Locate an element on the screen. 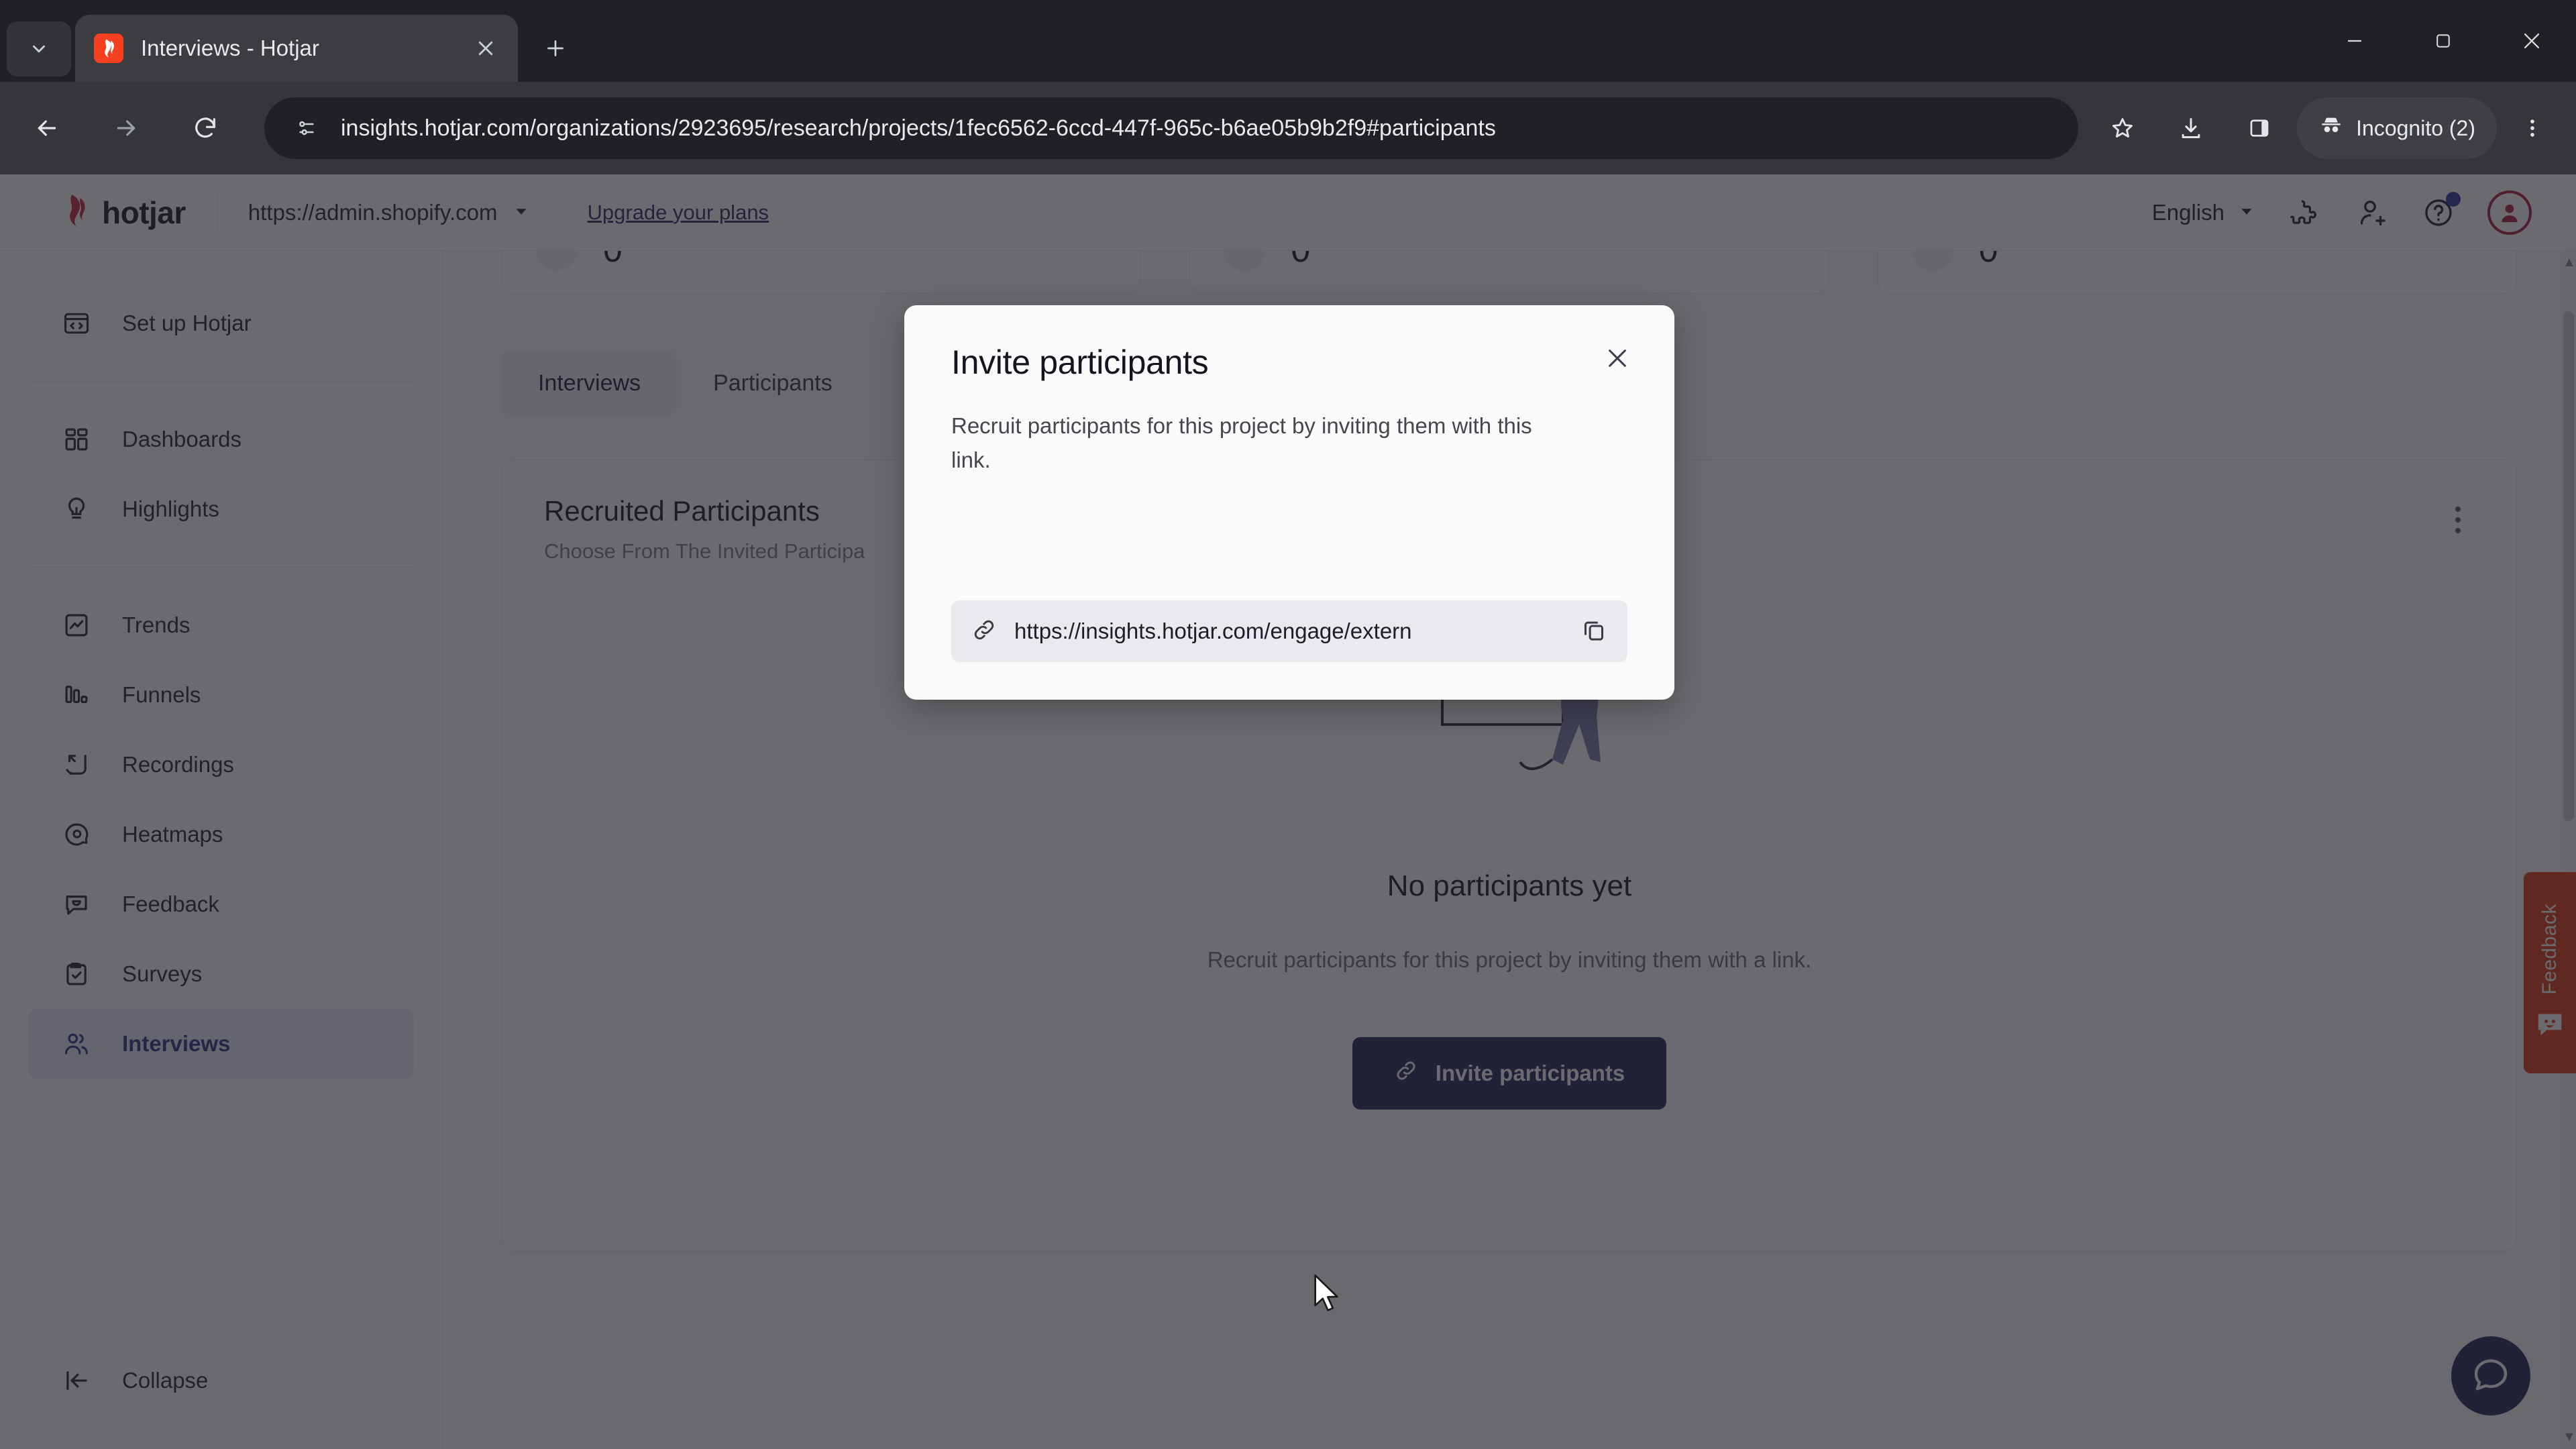 The width and height of the screenshot is (2576, 1449). forward-arrow-icon is located at coordinates (126, 128).